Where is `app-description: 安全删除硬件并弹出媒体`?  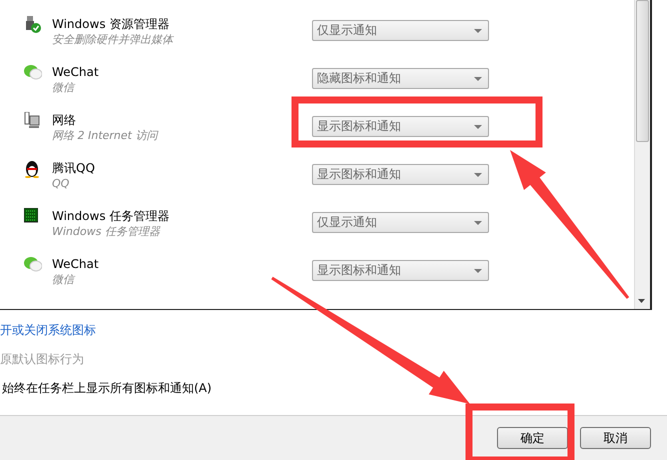 app-description: 安全删除硬件并弹出媒体 is located at coordinates (113, 39).